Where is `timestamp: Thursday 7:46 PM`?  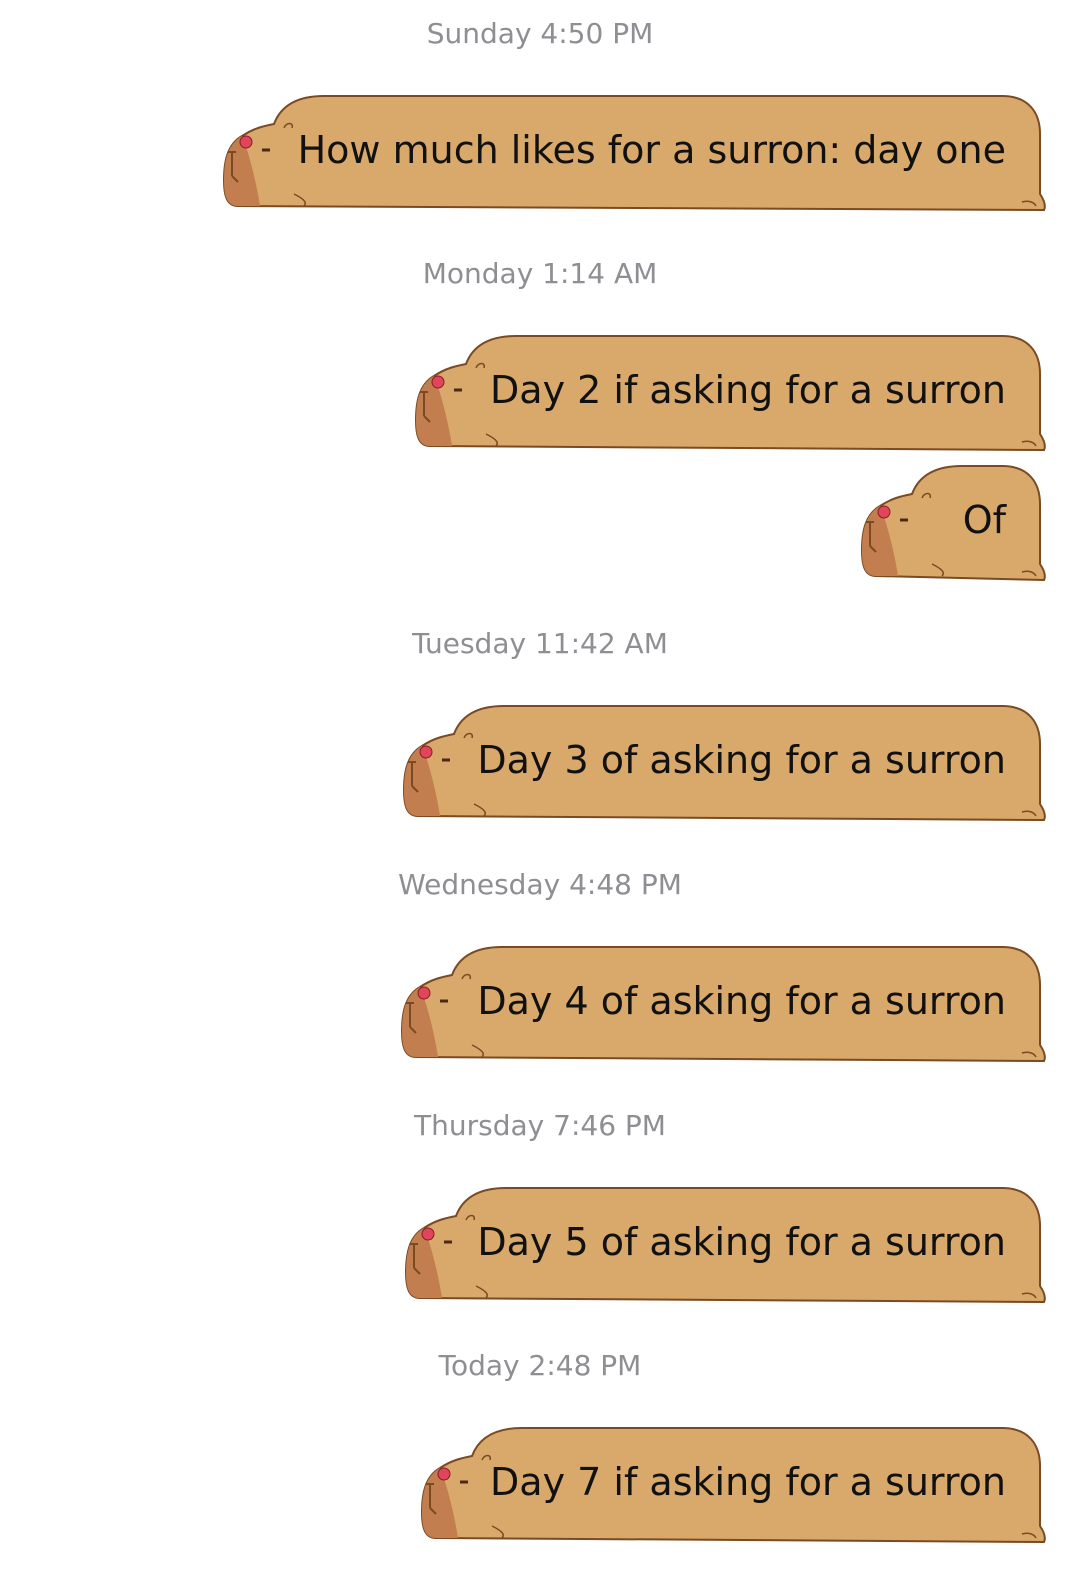
timestamp: Thursday 7:46 PM is located at coordinates (540, 1125).